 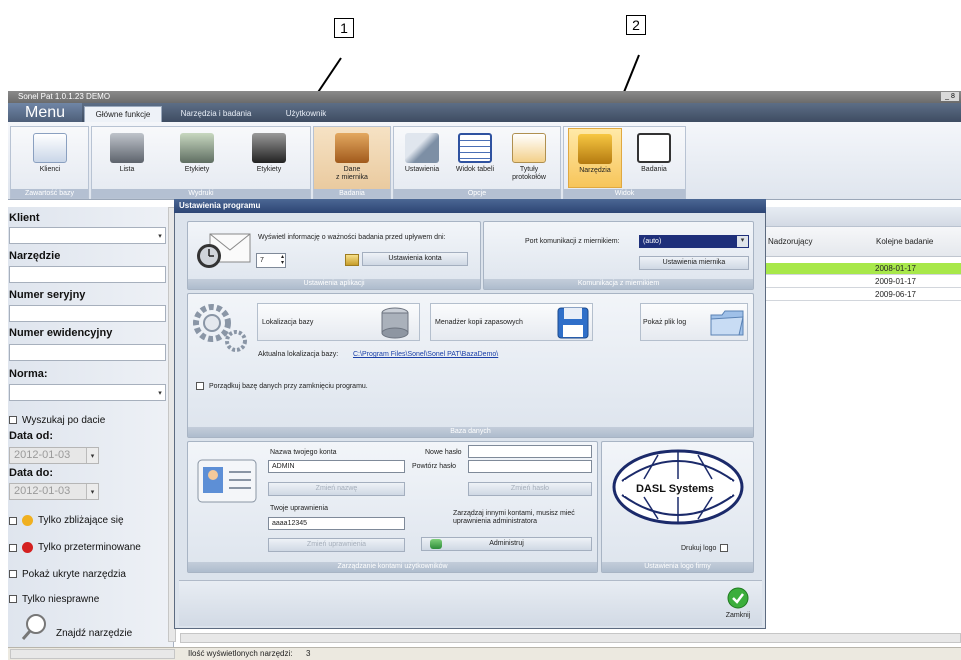 I want to click on table-row: 2009-06-17, so click(x=861, y=295).